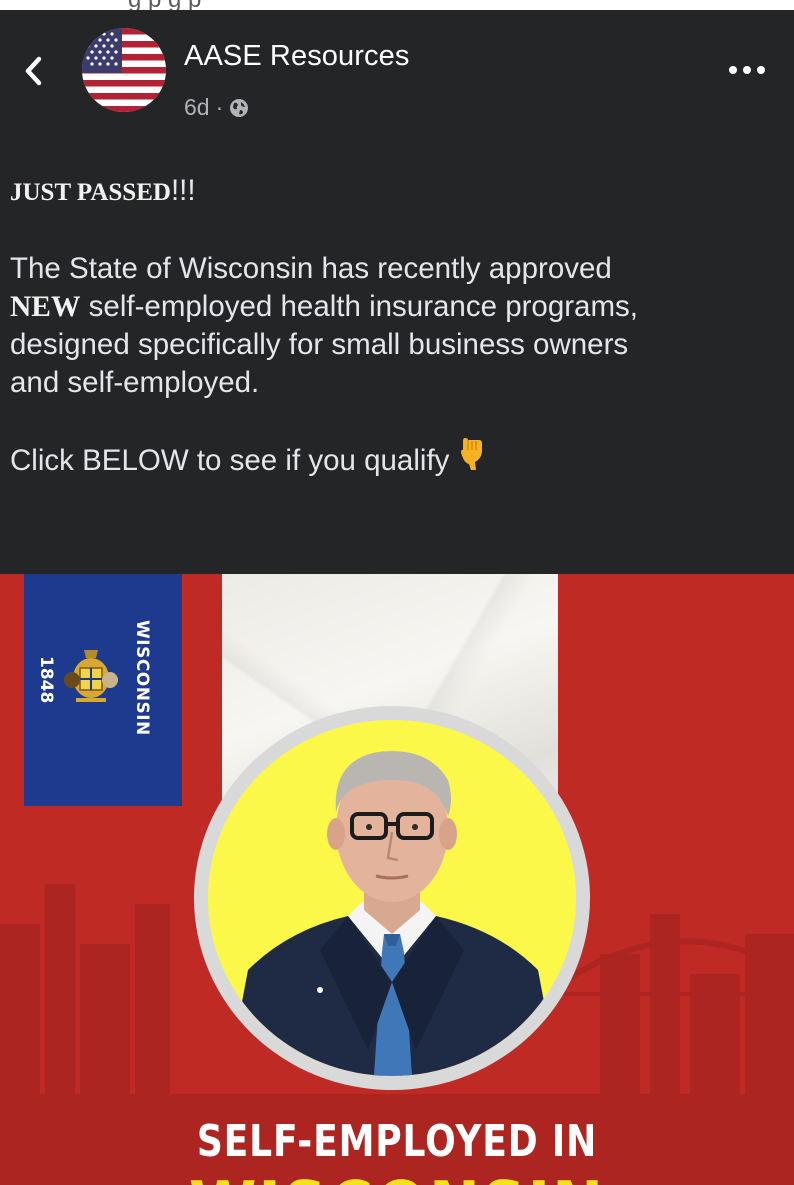  What do you see at coordinates (359, 306) in the screenshot?
I see `body-line-2-rest: self-employed health insurance programs,` at bounding box center [359, 306].